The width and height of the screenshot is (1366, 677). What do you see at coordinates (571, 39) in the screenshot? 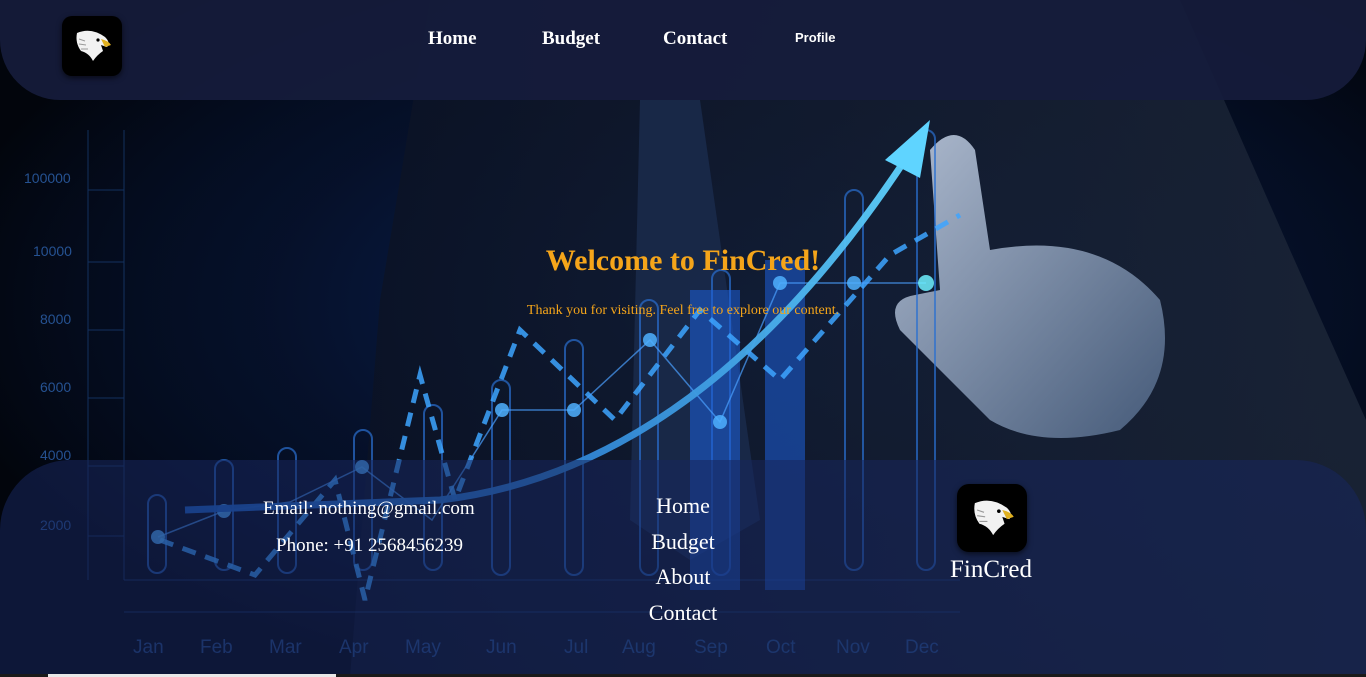
I see `nav-link-budget: Budget` at bounding box center [571, 39].